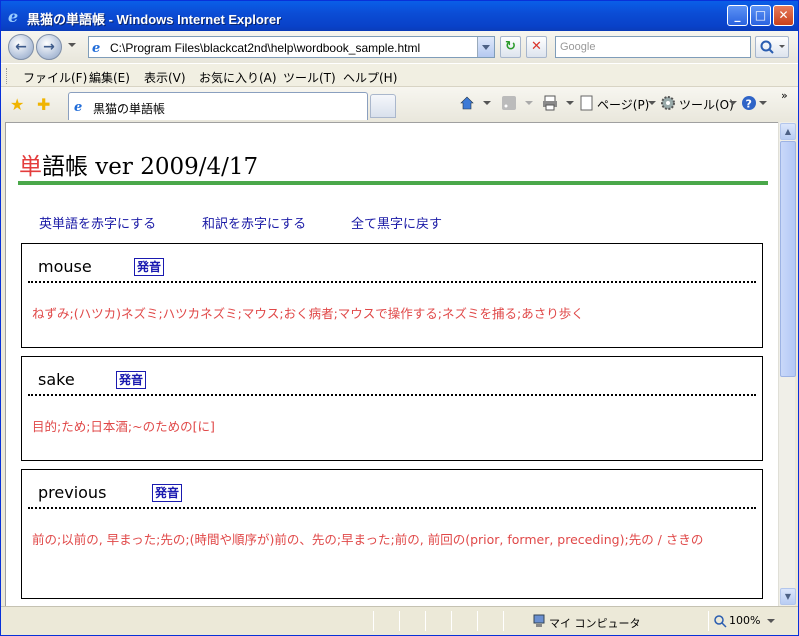  I want to click on page-title: 単語帳 ver 2009/4/17, so click(138, 164).